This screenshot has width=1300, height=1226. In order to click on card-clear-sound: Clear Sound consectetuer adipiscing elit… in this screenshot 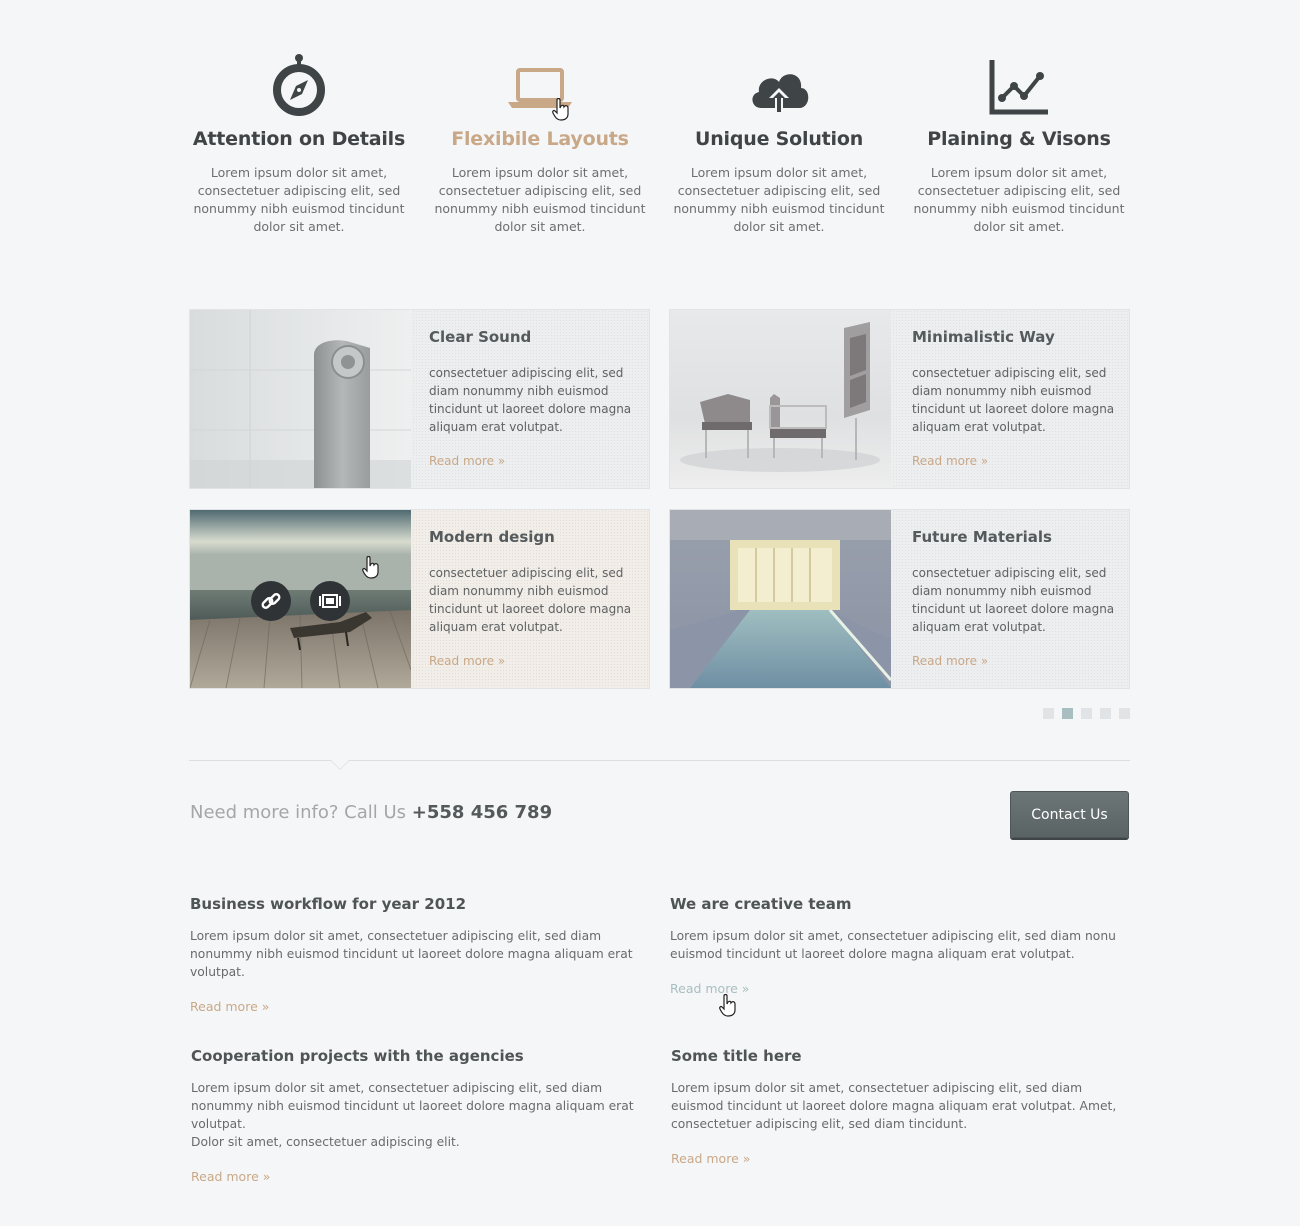, I will do `click(419, 399)`.